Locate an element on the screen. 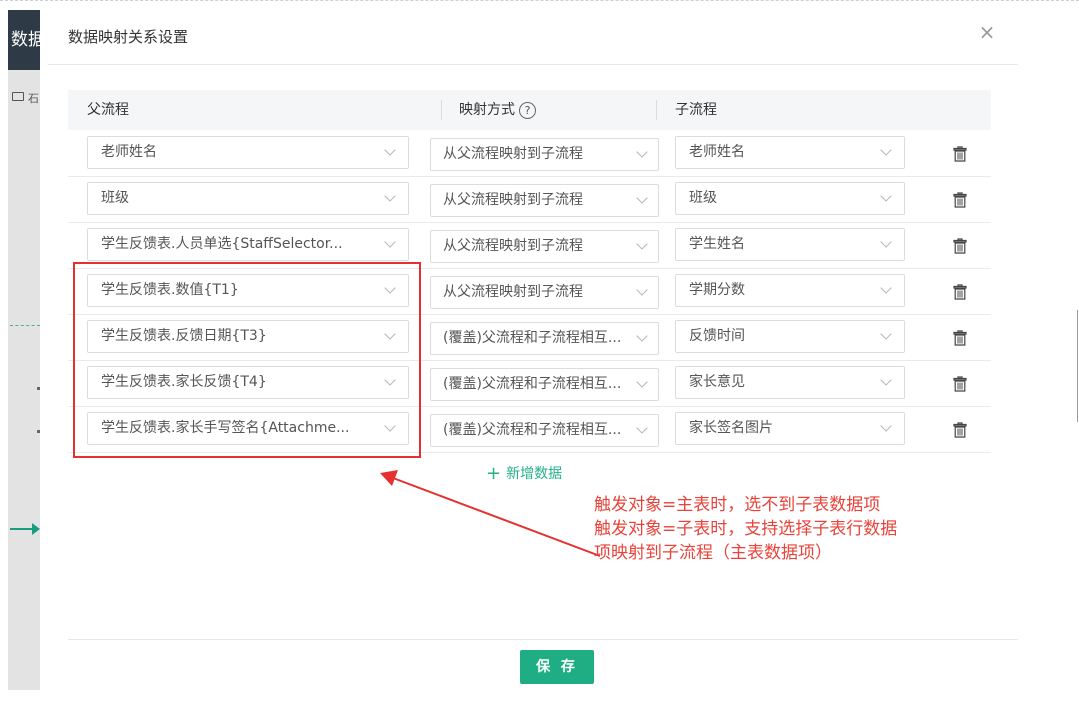 The image size is (1079, 709). table-row: 老师姓名 从父流程映射到子流程 老师姓名 is located at coordinates (529, 153).